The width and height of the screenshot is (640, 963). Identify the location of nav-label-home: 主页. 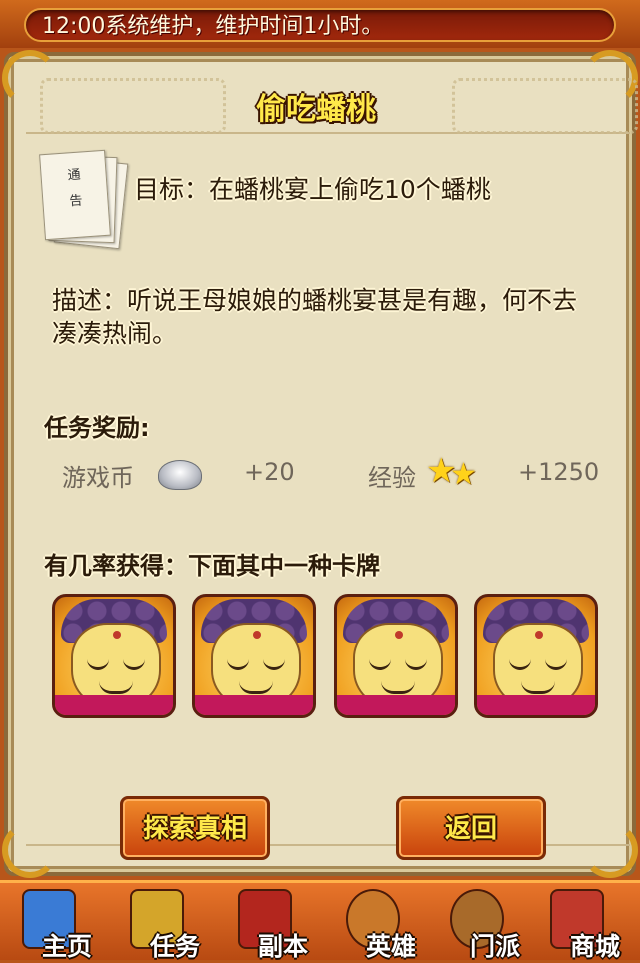
(67, 946).